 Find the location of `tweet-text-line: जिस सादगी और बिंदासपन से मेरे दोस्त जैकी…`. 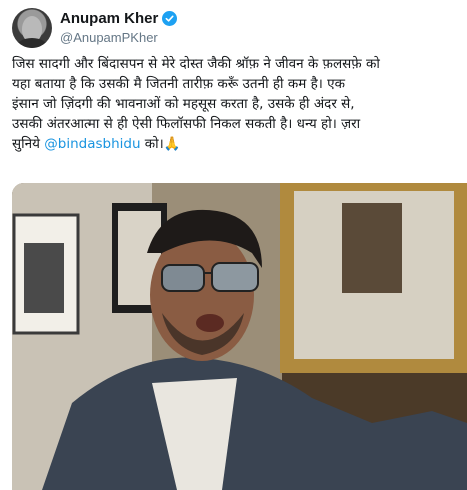

tweet-text-line: जिस सादगी और बिंदासपन से मेरे दोस्त जैकी… is located at coordinates (196, 64).